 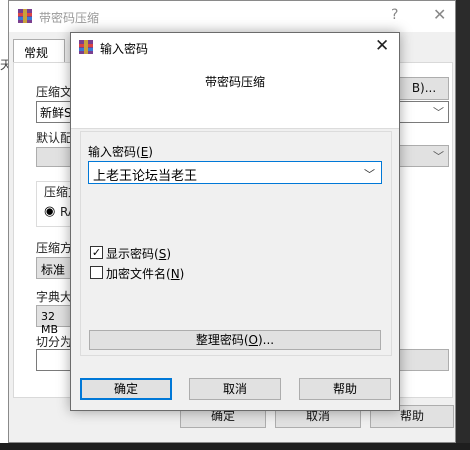 What do you see at coordinates (175, 274) in the screenshot?
I see `encrypt-filenames-accesskey: N` at bounding box center [175, 274].